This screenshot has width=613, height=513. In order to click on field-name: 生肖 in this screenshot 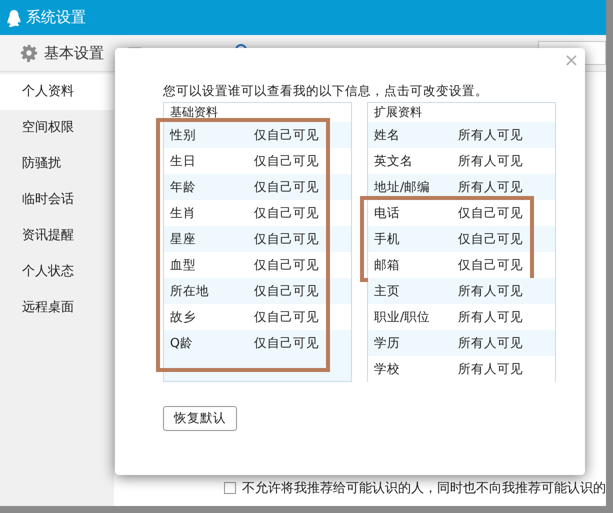, I will do `click(183, 213)`.